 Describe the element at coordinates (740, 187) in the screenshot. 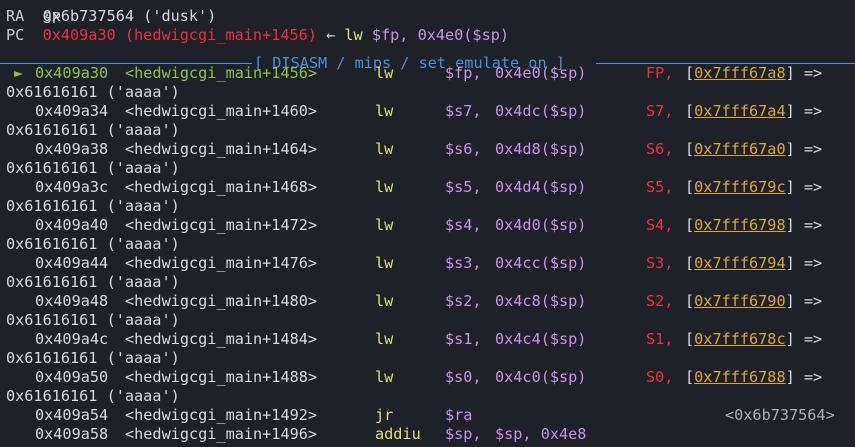

I see `emulated-pointer-address: 0x7fff679c` at that location.